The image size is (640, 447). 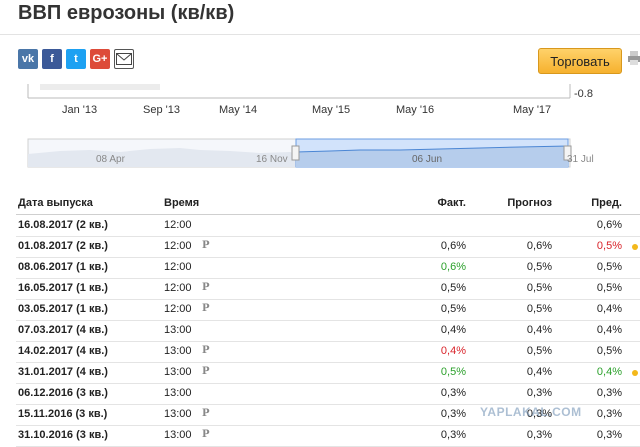 What do you see at coordinates (124, 59) in the screenshot?
I see `mail-icon` at bounding box center [124, 59].